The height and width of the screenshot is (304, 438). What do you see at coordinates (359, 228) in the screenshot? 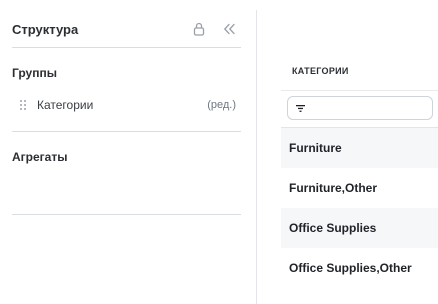
I see `table-row: Office Supplies` at bounding box center [359, 228].